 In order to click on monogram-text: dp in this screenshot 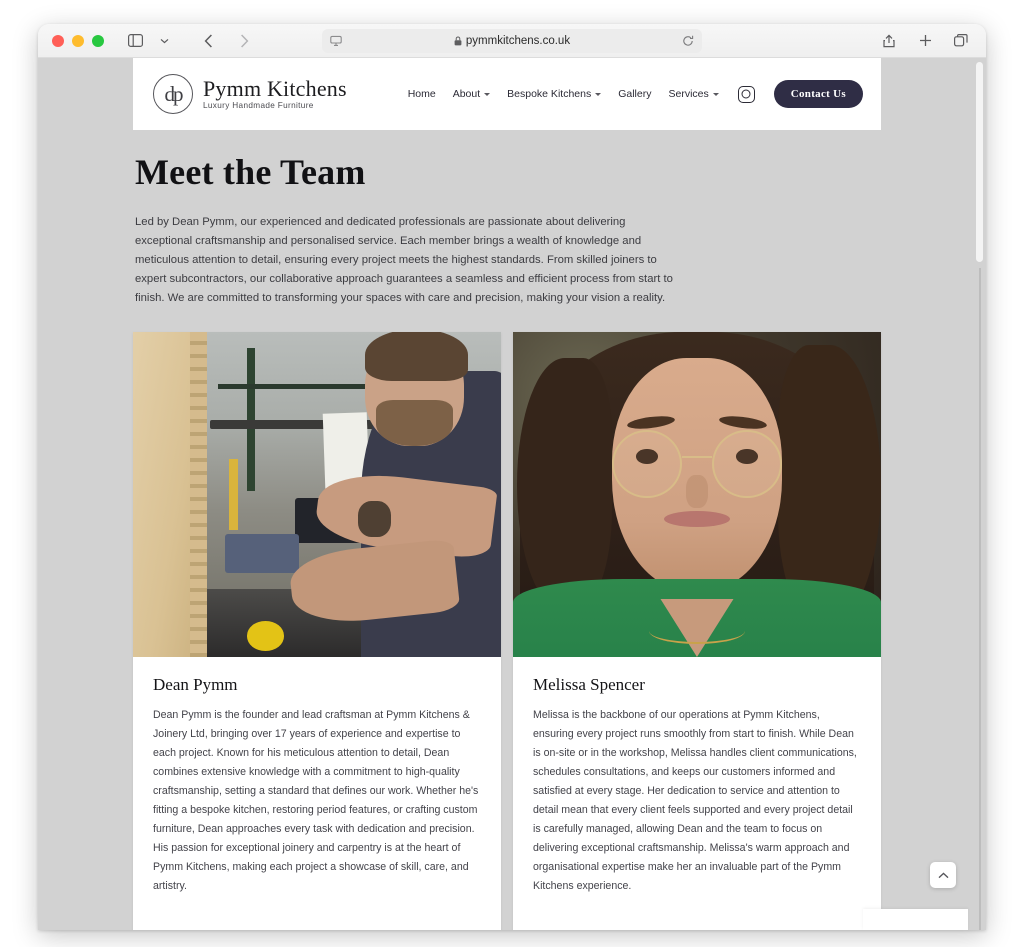, I will do `click(174, 93)`.